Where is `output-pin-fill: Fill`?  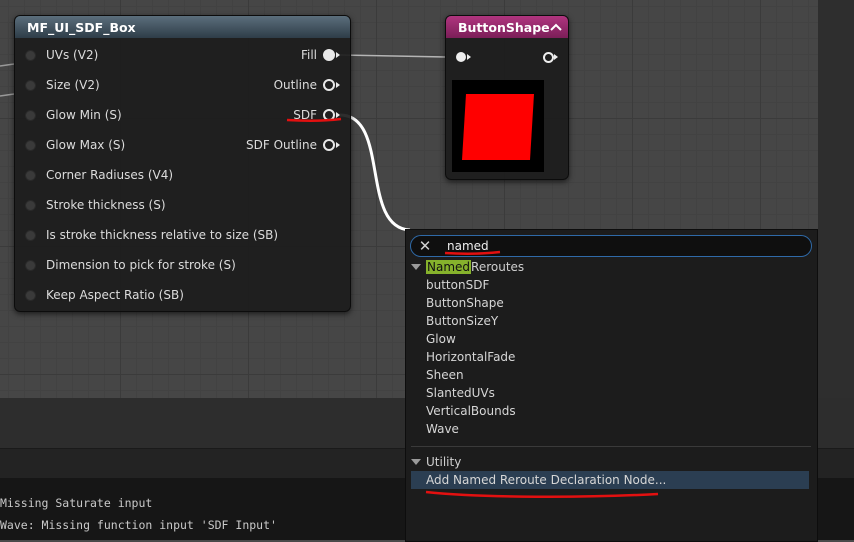
output-pin-fill: Fill is located at coordinates (320, 55).